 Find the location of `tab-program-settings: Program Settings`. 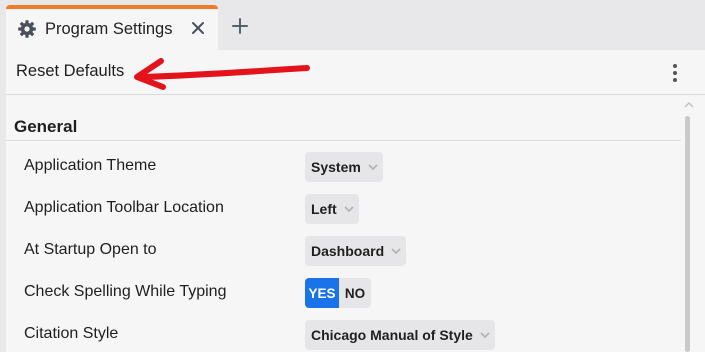

tab-program-settings: Program Settings is located at coordinates (112, 27).